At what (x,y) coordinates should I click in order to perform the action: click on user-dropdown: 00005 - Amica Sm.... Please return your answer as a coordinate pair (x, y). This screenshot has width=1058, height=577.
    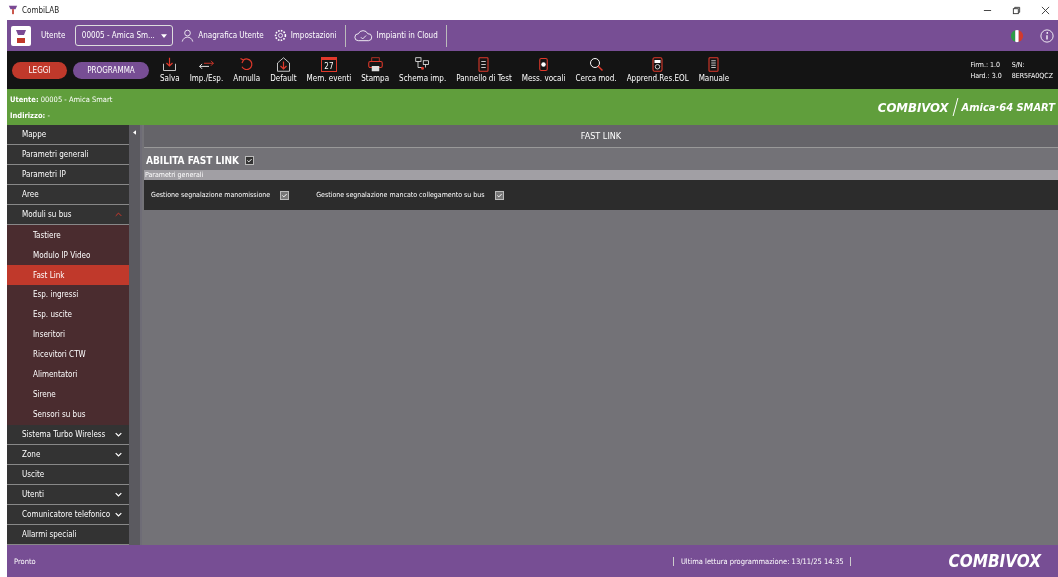
    Looking at the image, I should click on (124, 35).